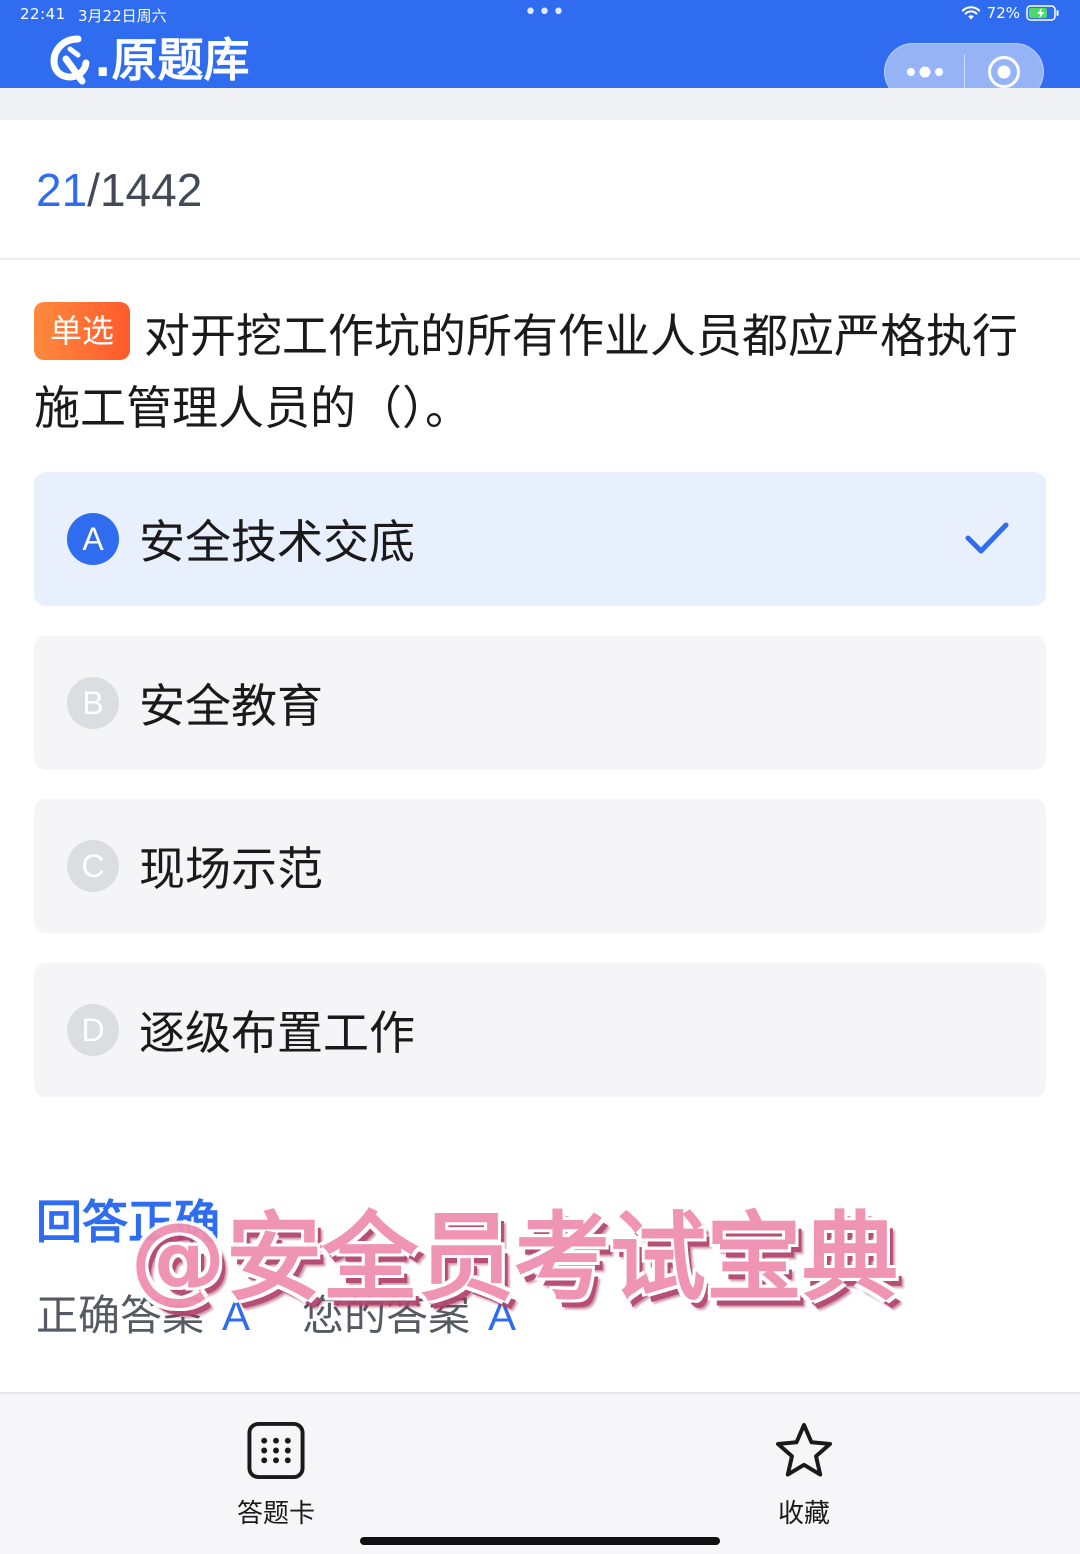 Image resolution: width=1080 pixels, height=1554 pixels. Describe the element at coordinates (540, 50) in the screenshot. I see `top-header: 22:41 3月22日周六 ••• 72% .原题库` at that location.